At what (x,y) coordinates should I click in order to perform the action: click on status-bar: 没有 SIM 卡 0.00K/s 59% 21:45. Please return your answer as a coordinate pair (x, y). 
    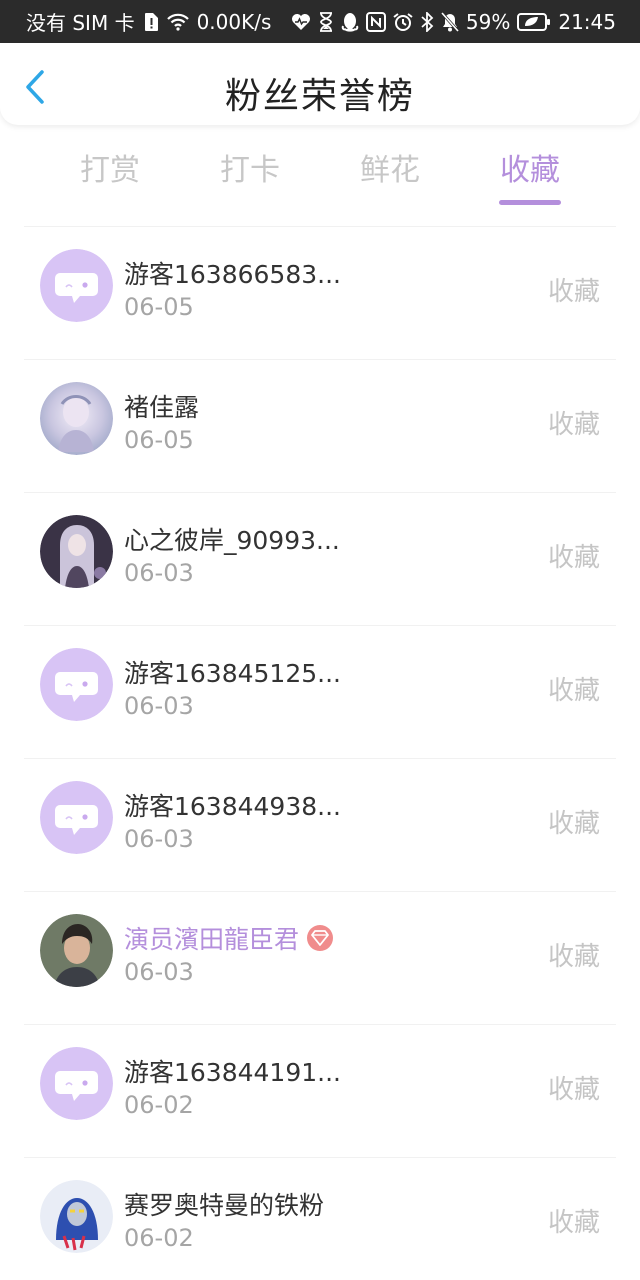
    Looking at the image, I should click on (320, 21).